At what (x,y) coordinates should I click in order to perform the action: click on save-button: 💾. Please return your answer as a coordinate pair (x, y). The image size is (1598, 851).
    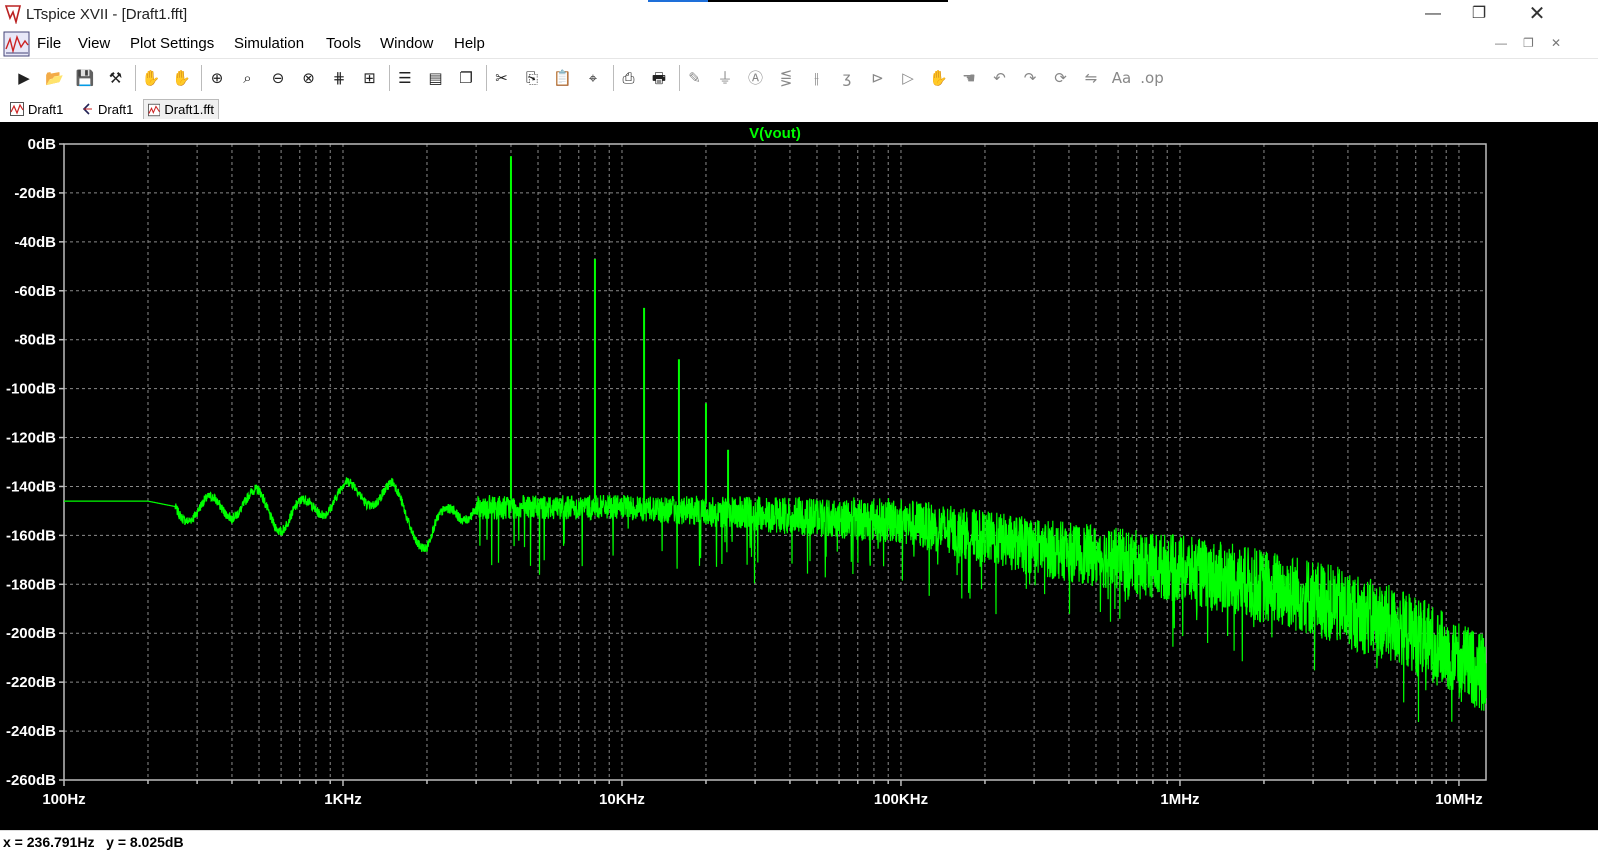
    Looking at the image, I should click on (85, 78).